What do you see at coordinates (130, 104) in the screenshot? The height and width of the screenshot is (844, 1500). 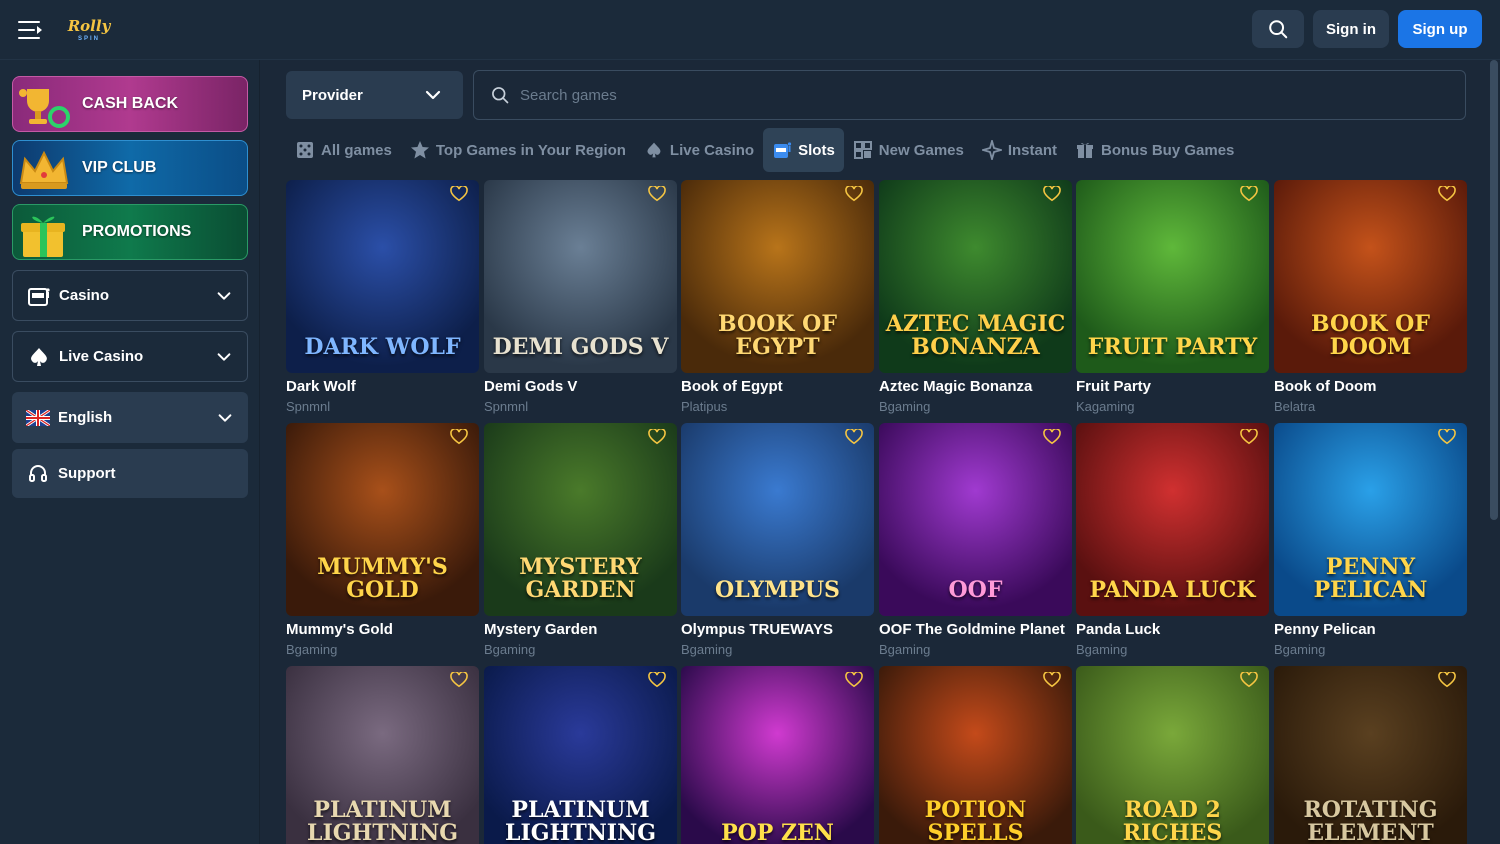 I see `cash-back-banner: CASH BACK` at bounding box center [130, 104].